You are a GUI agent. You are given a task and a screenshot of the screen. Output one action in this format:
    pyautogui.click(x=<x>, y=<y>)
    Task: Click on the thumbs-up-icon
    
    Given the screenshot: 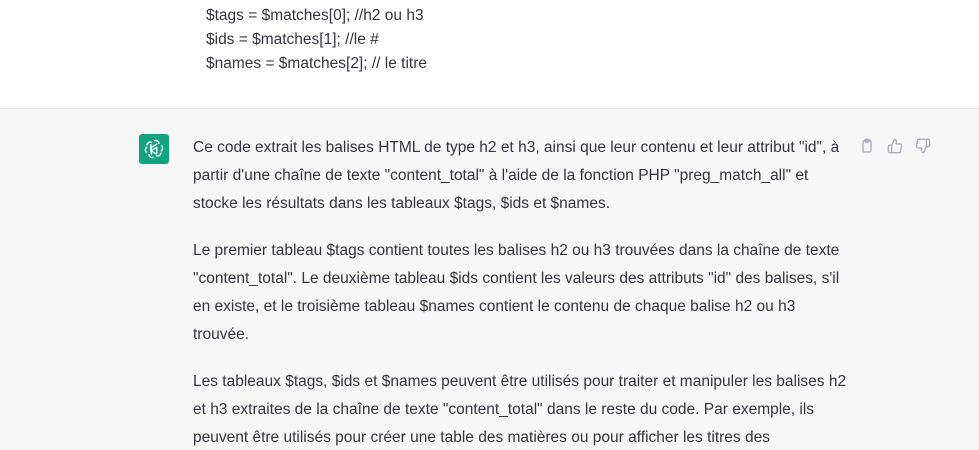 What is the action you would take?
    pyautogui.click(x=894, y=145)
    